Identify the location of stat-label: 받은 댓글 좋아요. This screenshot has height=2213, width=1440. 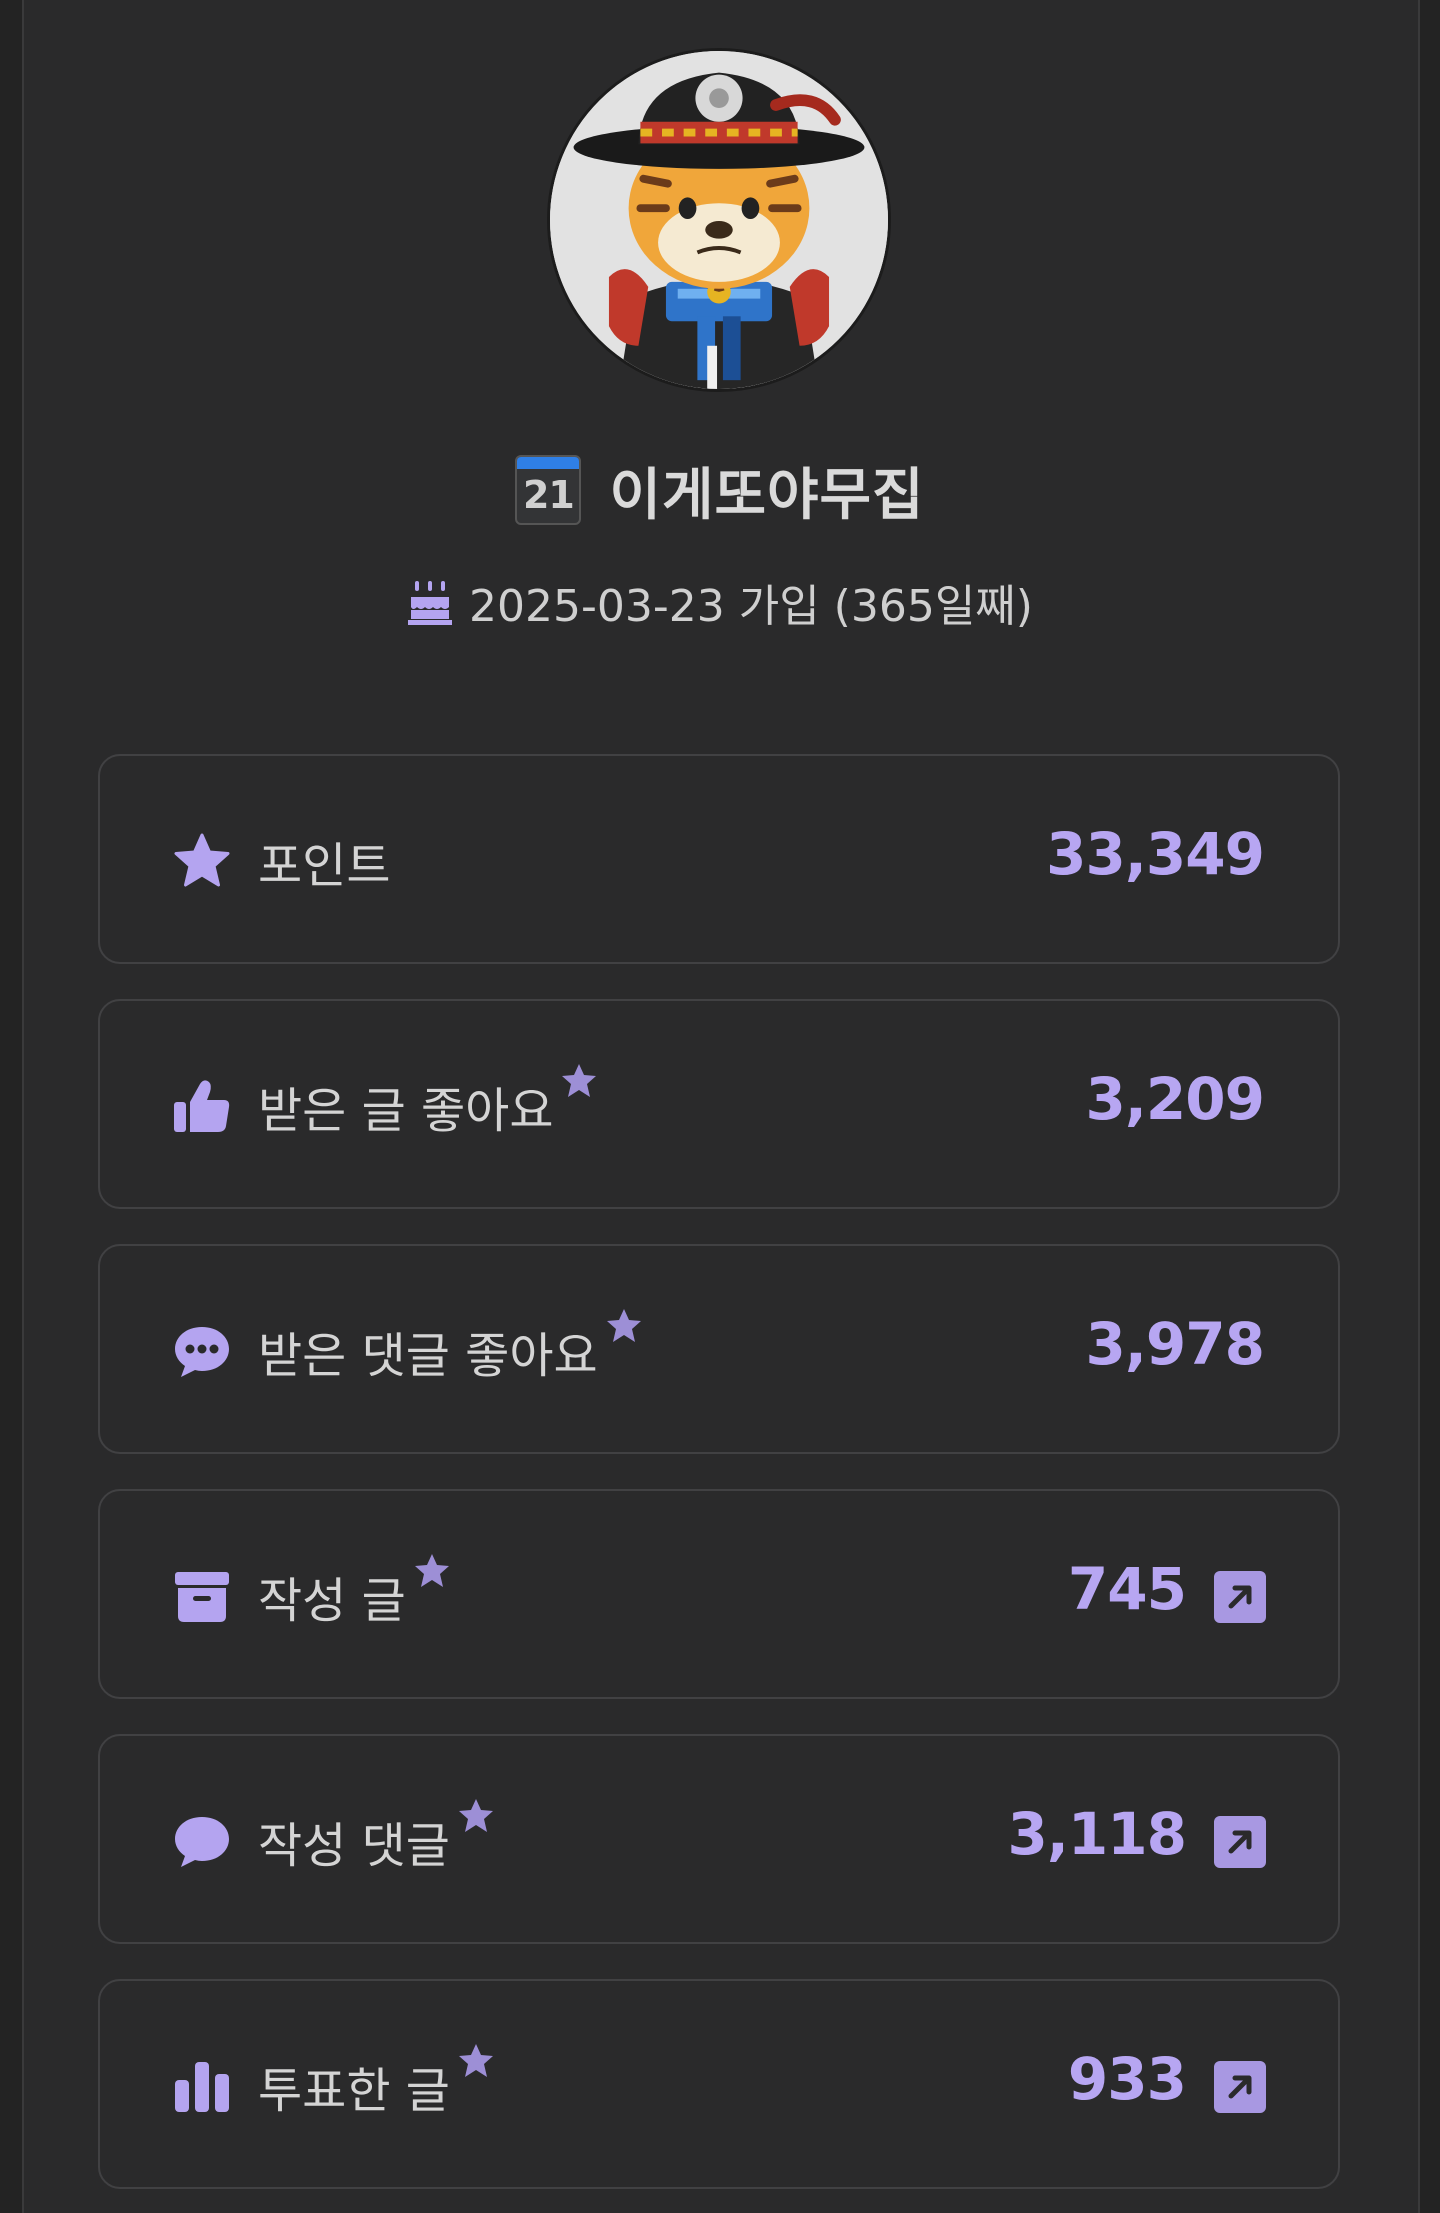
(428, 1356).